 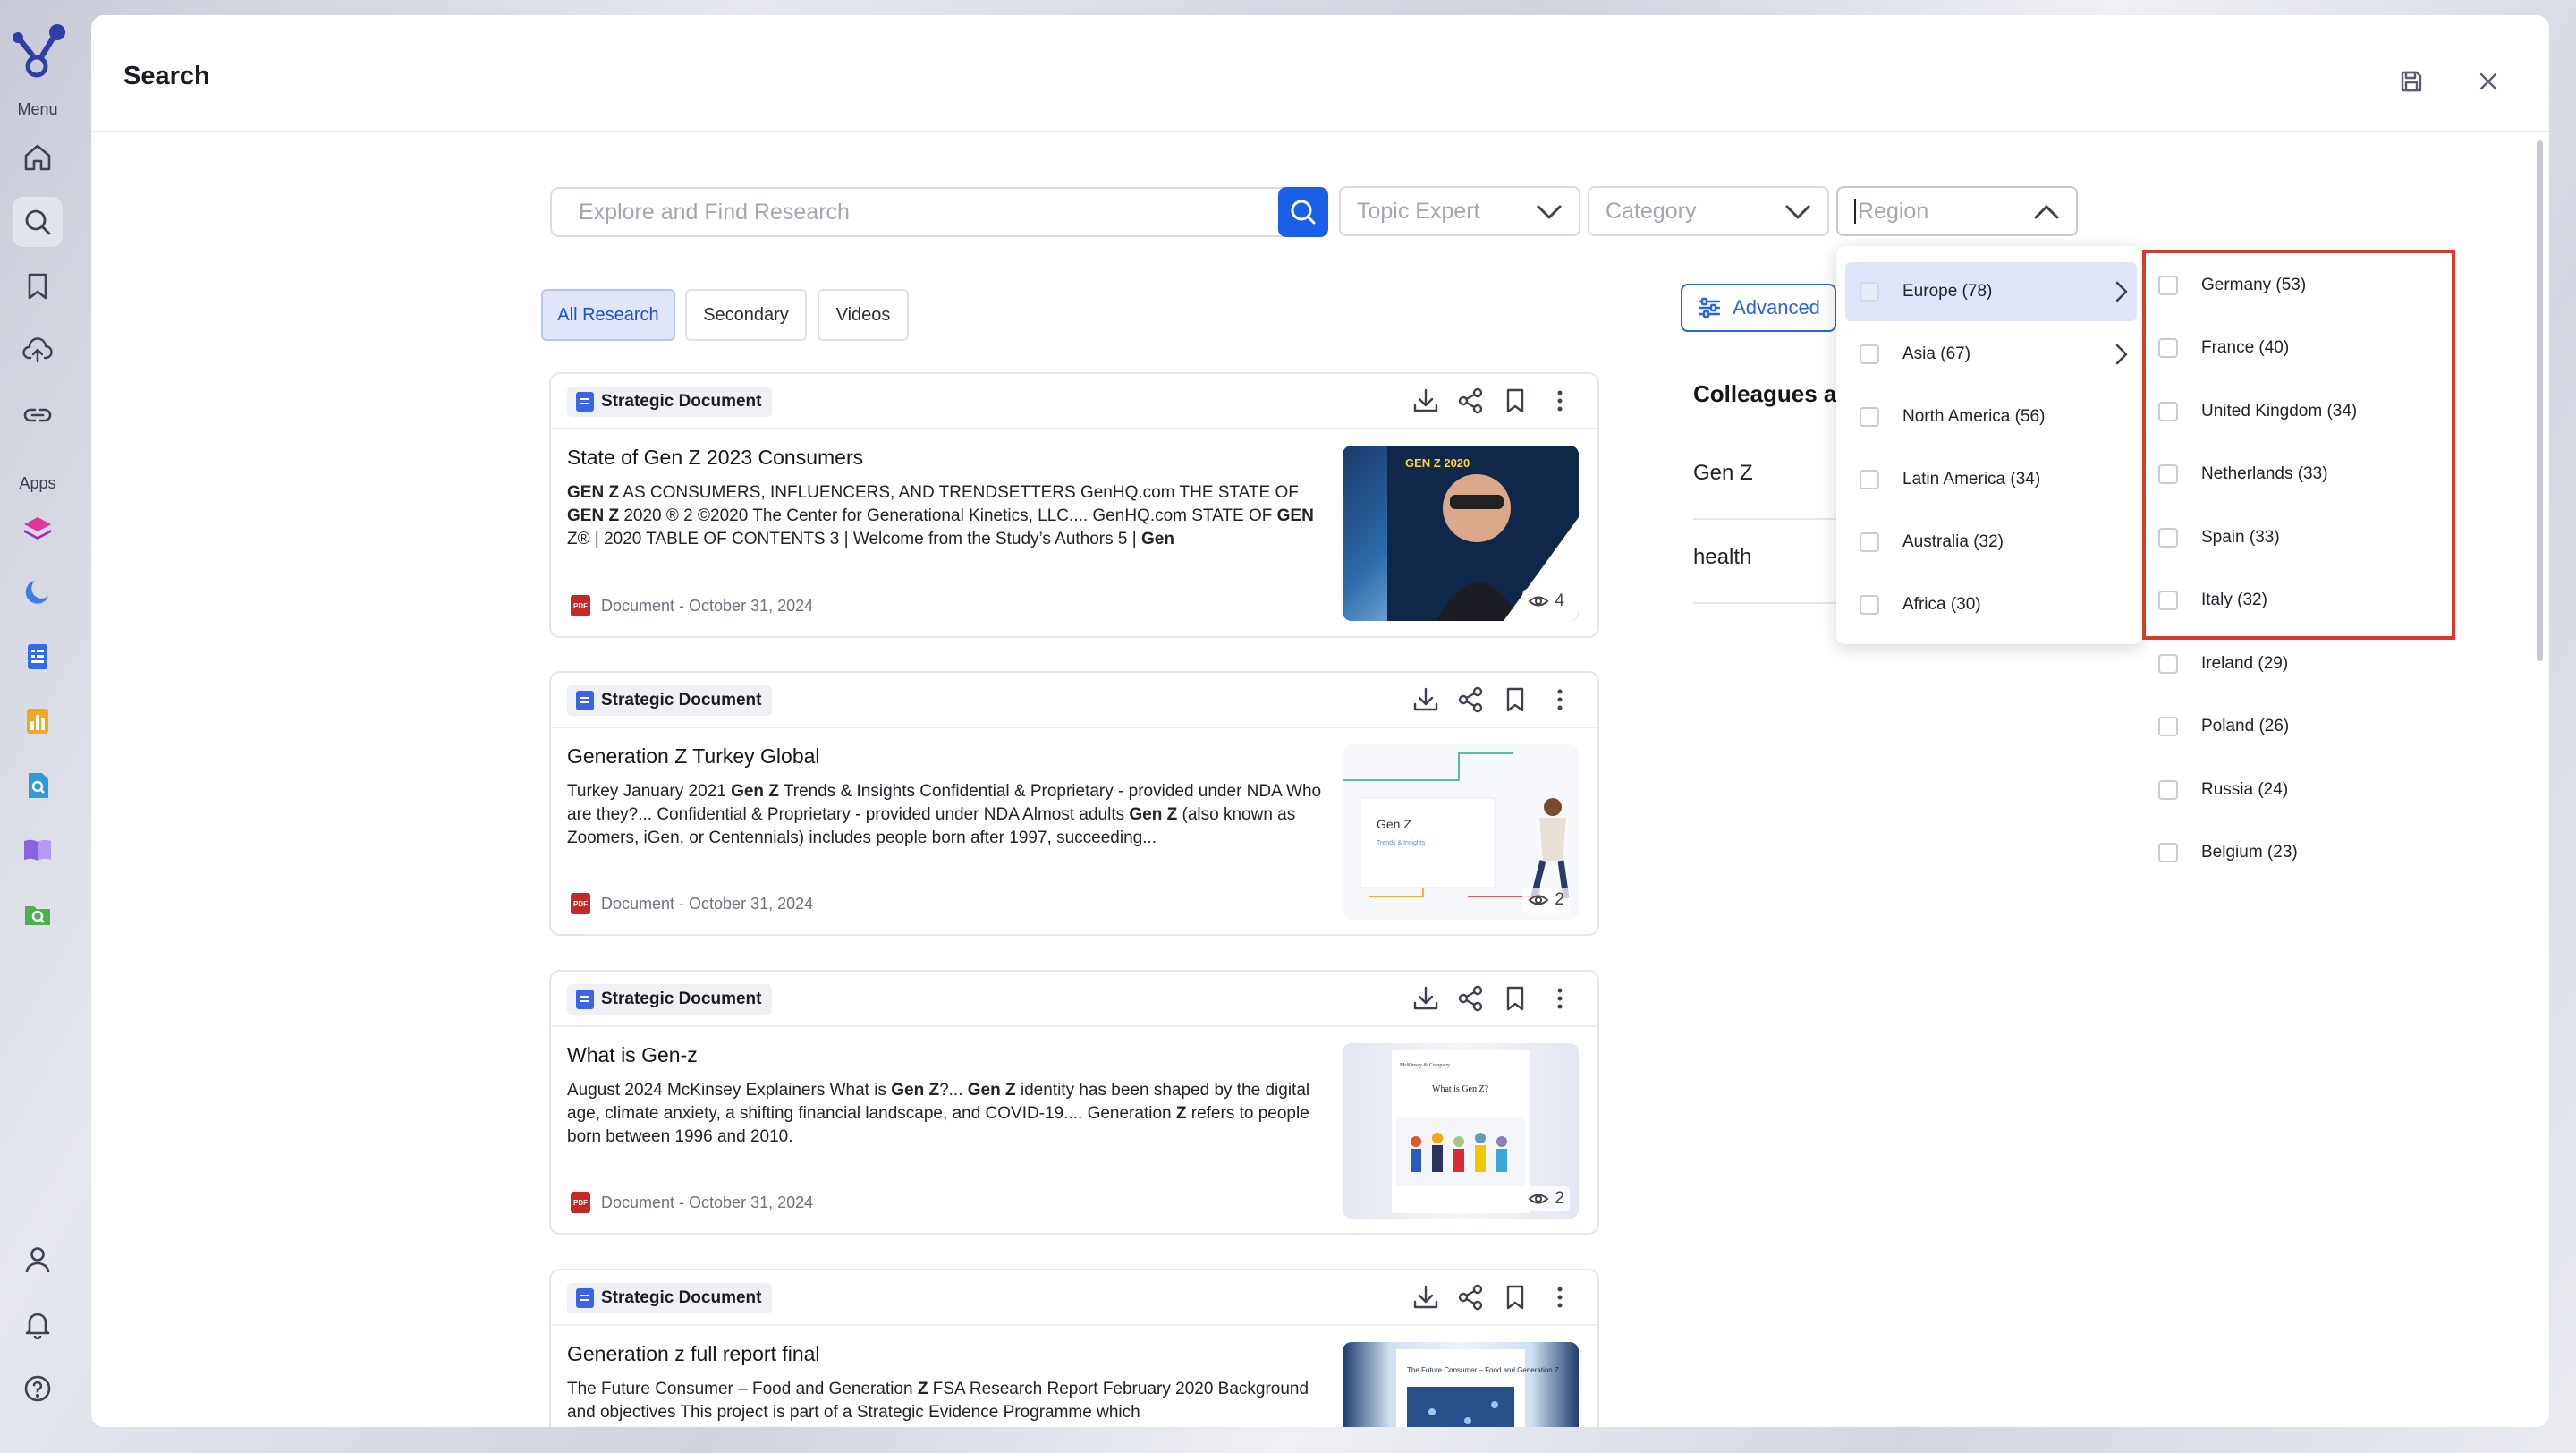 I want to click on save-button, so click(x=2411, y=81).